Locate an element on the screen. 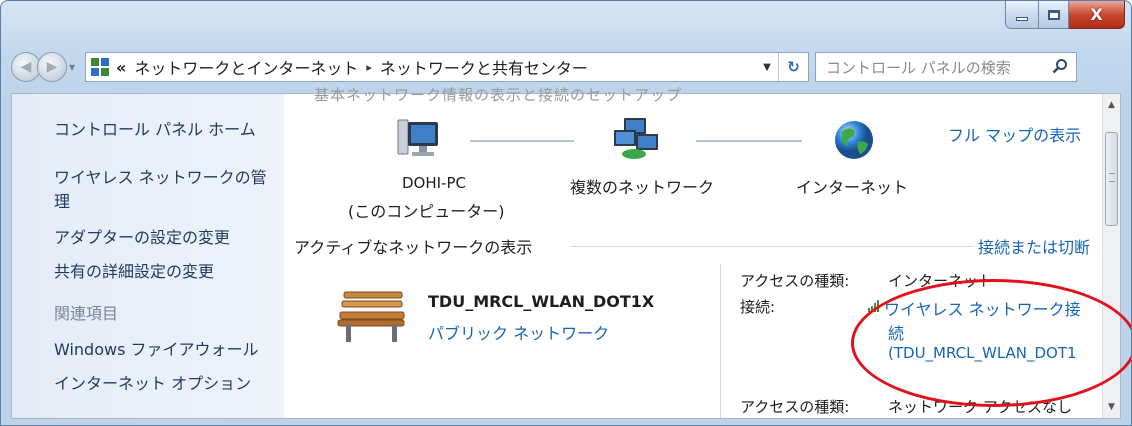 The width and height of the screenshot is (1132, 426). node-label-pc: DOHI-PC is located at coordinates (434, 183).